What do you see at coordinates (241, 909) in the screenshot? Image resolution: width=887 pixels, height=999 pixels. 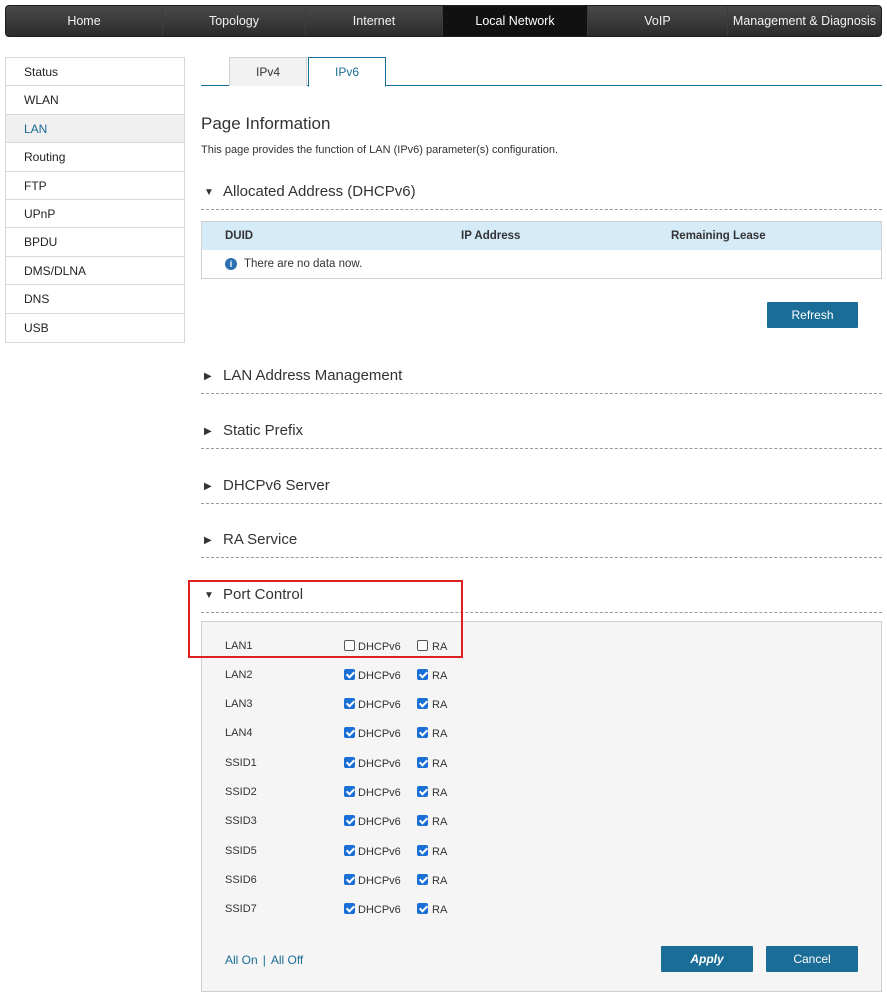 I see `port-name: SSID7` at bounding box center [241, 909].